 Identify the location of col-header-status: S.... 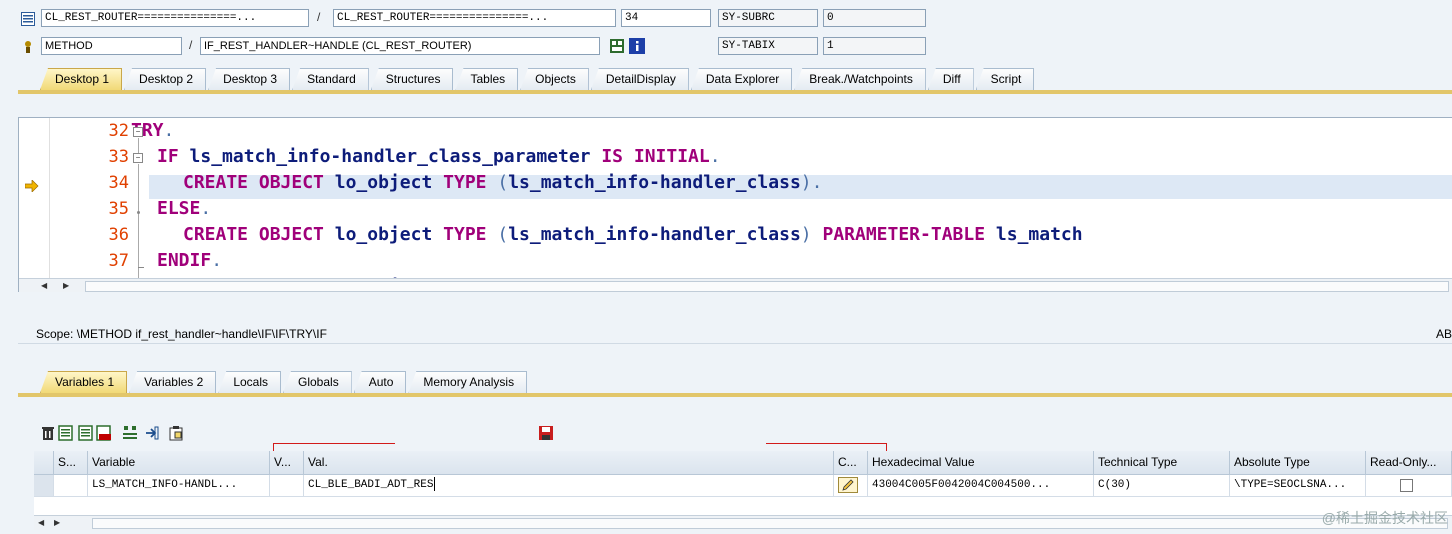
(71, 463).